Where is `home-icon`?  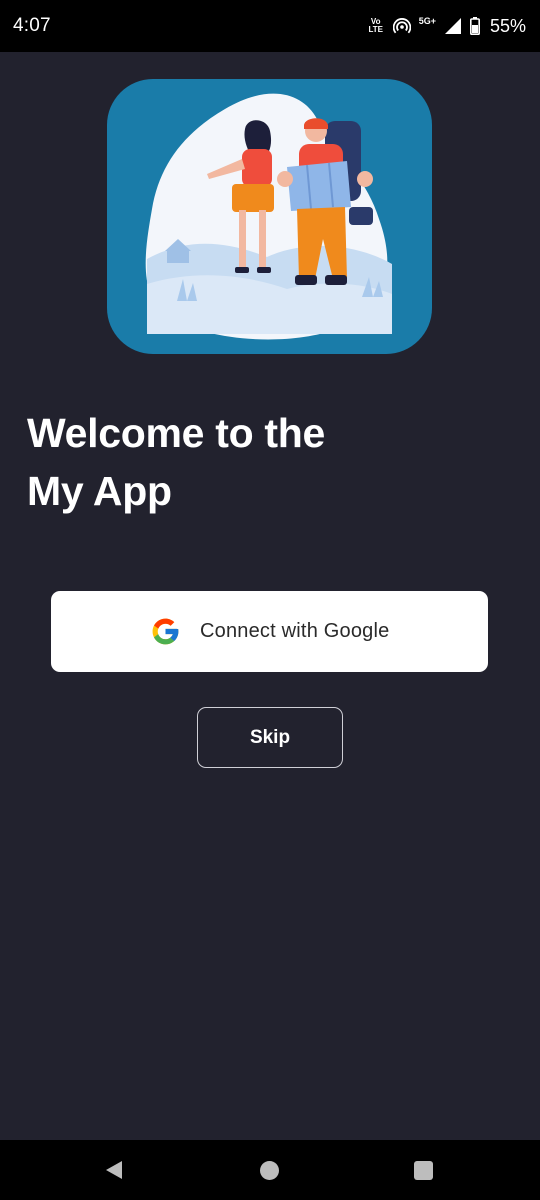
home-icon is located at coordinates (269, 1170).